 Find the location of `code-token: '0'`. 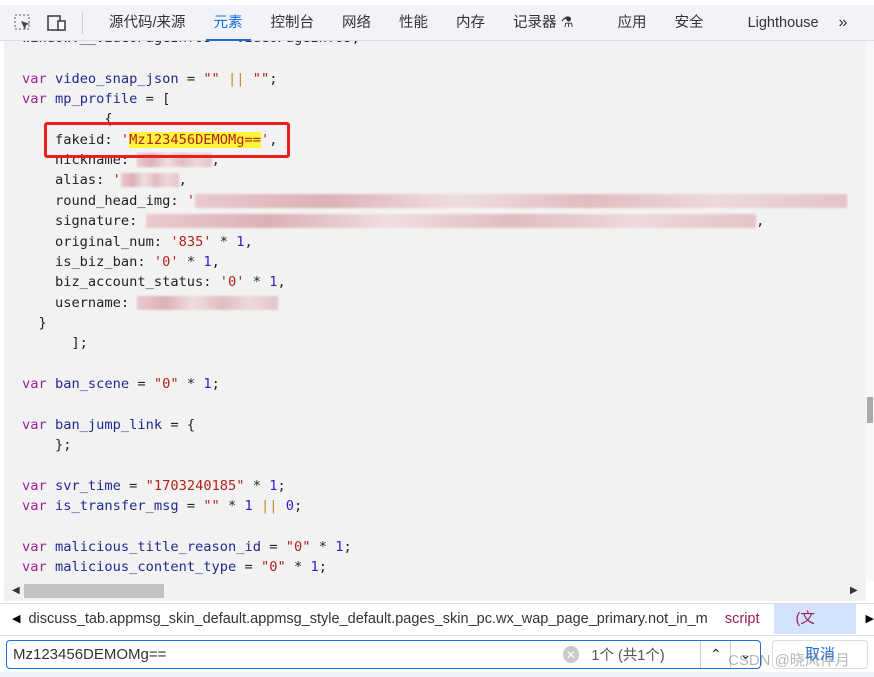

code-token: '0' is located at coordinates (166, 261).